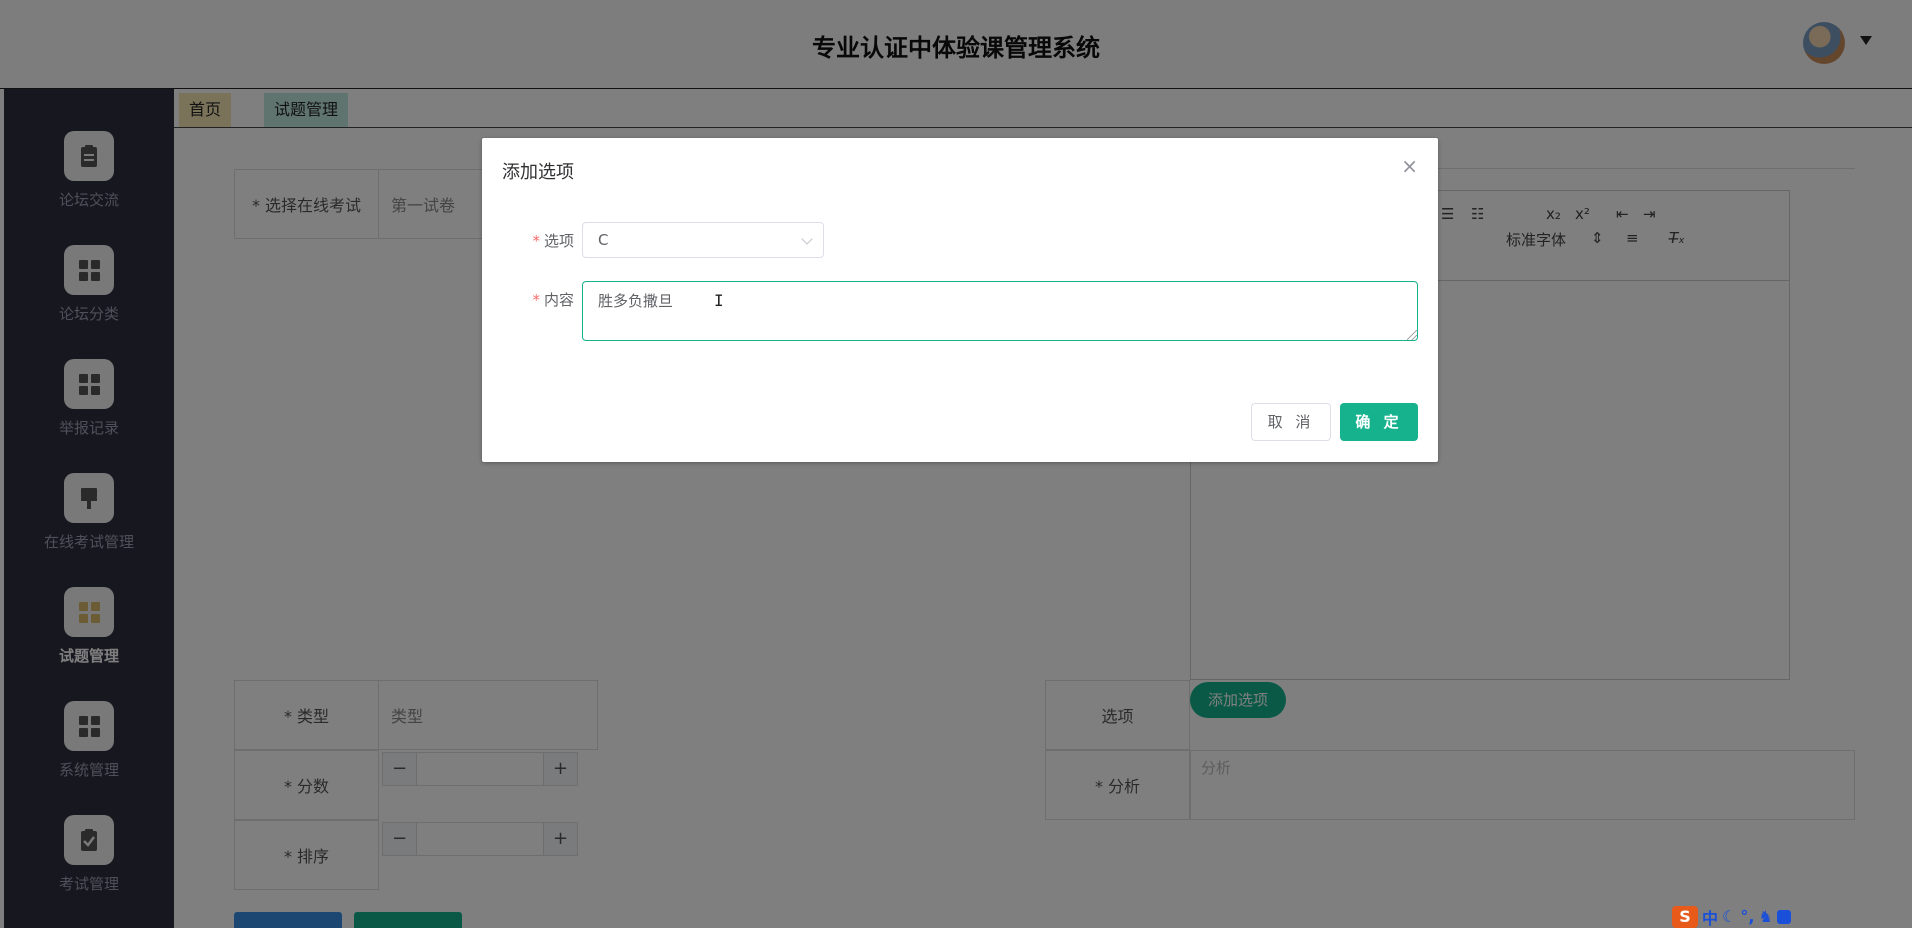  What do you see at coordinates (703, 240) in the screenshot?
I see `option-select: C` at bounding box center [703, 240].